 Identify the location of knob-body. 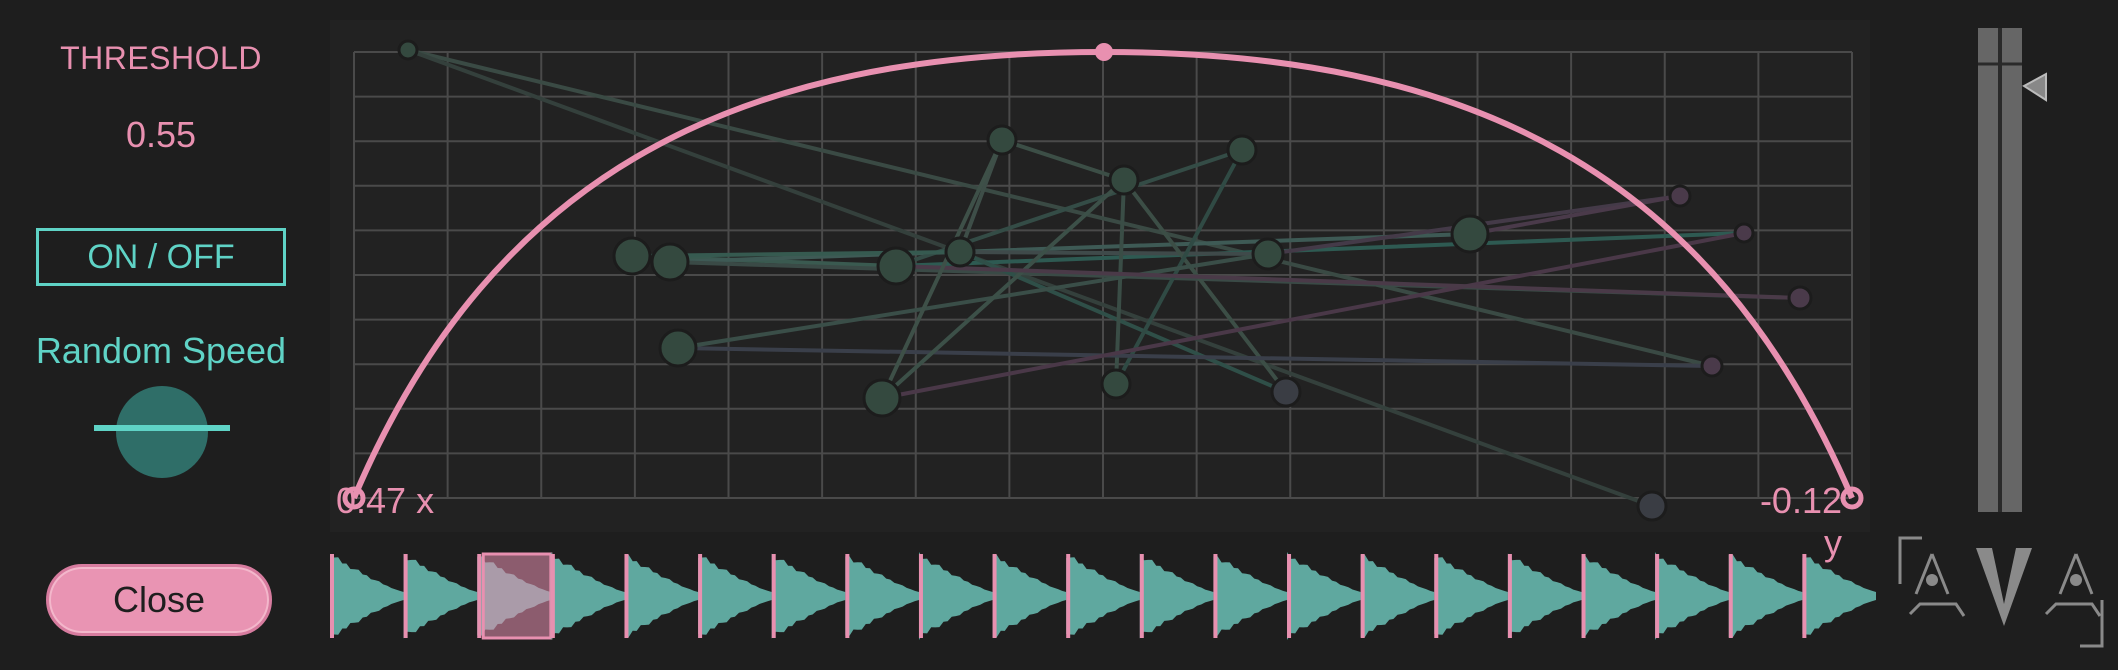
(162, 432).